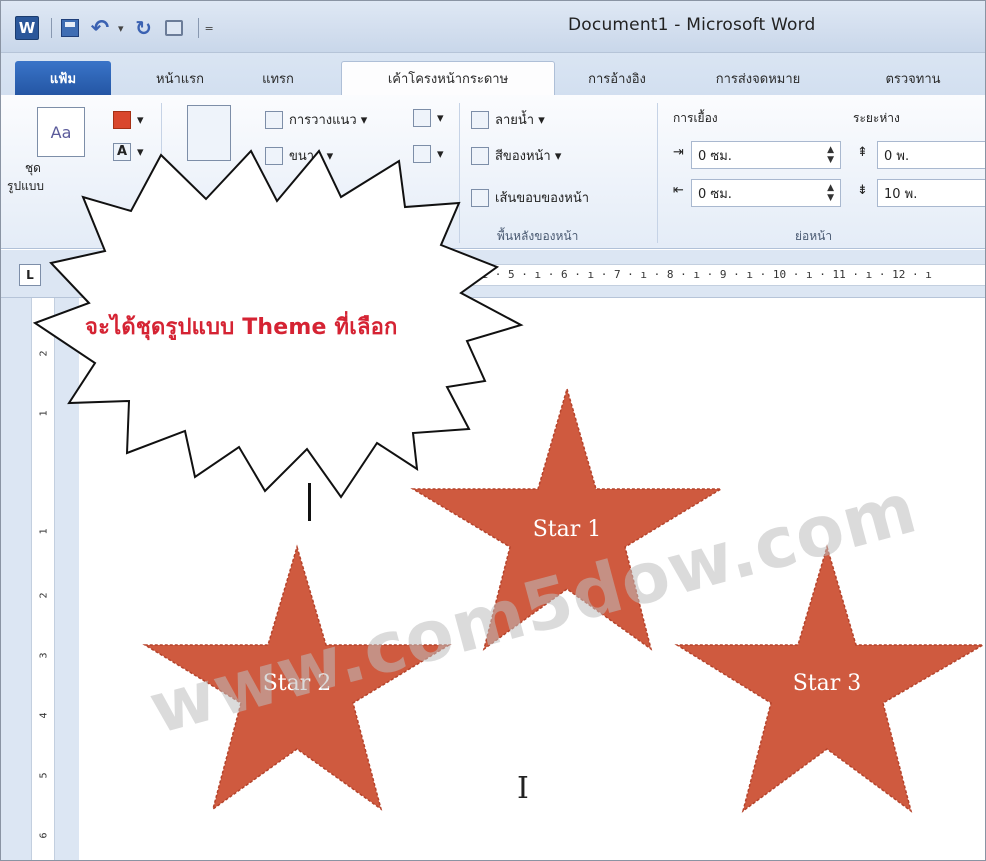 The height and width of the screenshot is (861, 986). I want to click on text-insertion-cursor, so click(309, 502).